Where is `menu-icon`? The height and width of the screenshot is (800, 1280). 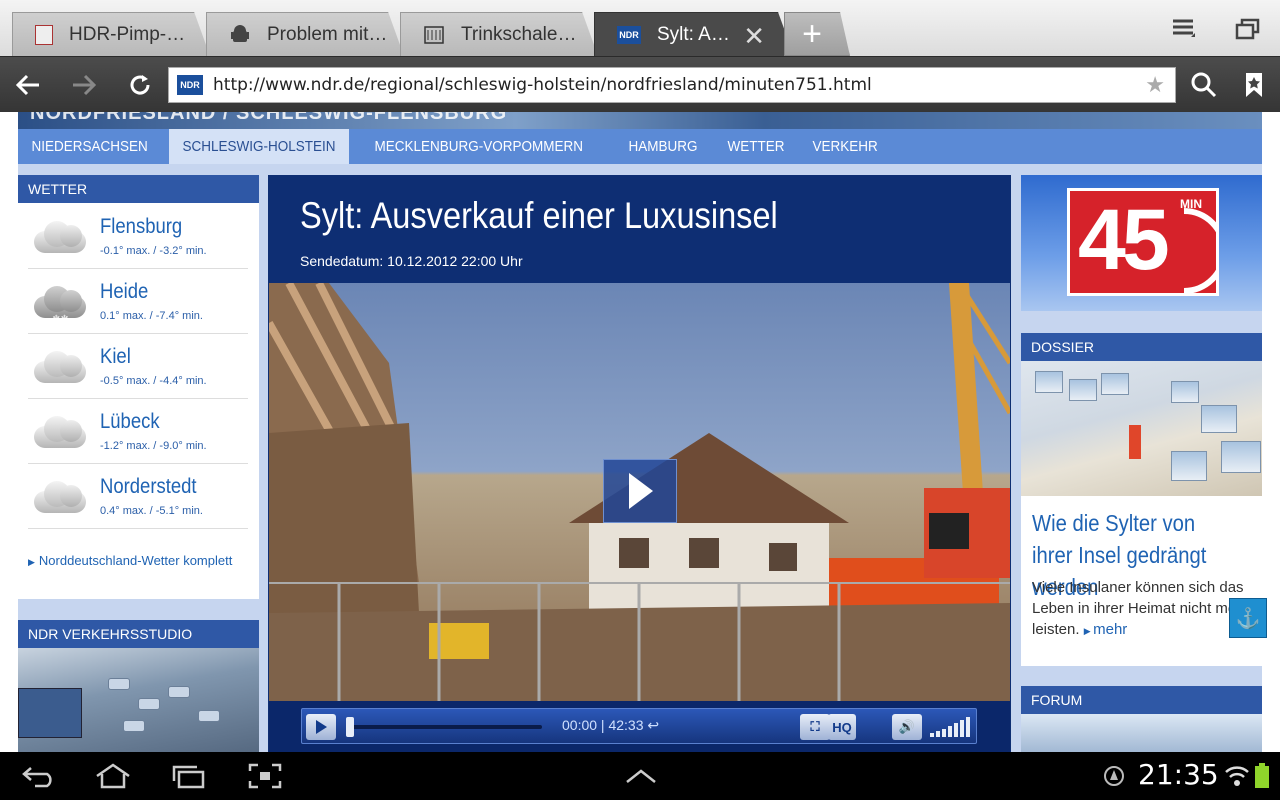 menu-icon is located at coordinates (1184, 29).